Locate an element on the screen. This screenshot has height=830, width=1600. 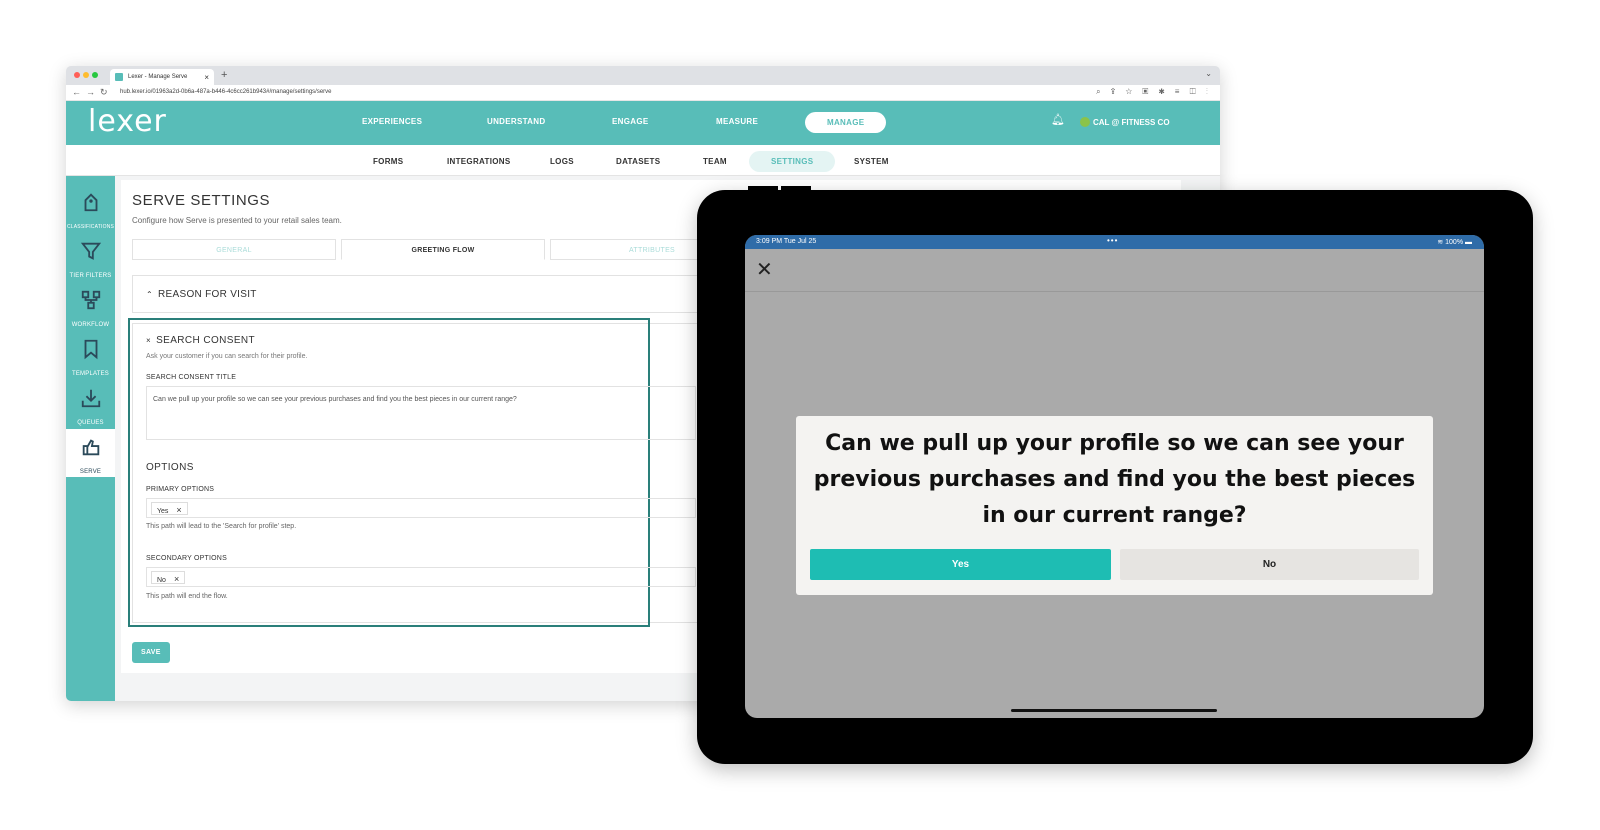
close-window-icon is located at coordinates (77, 75).